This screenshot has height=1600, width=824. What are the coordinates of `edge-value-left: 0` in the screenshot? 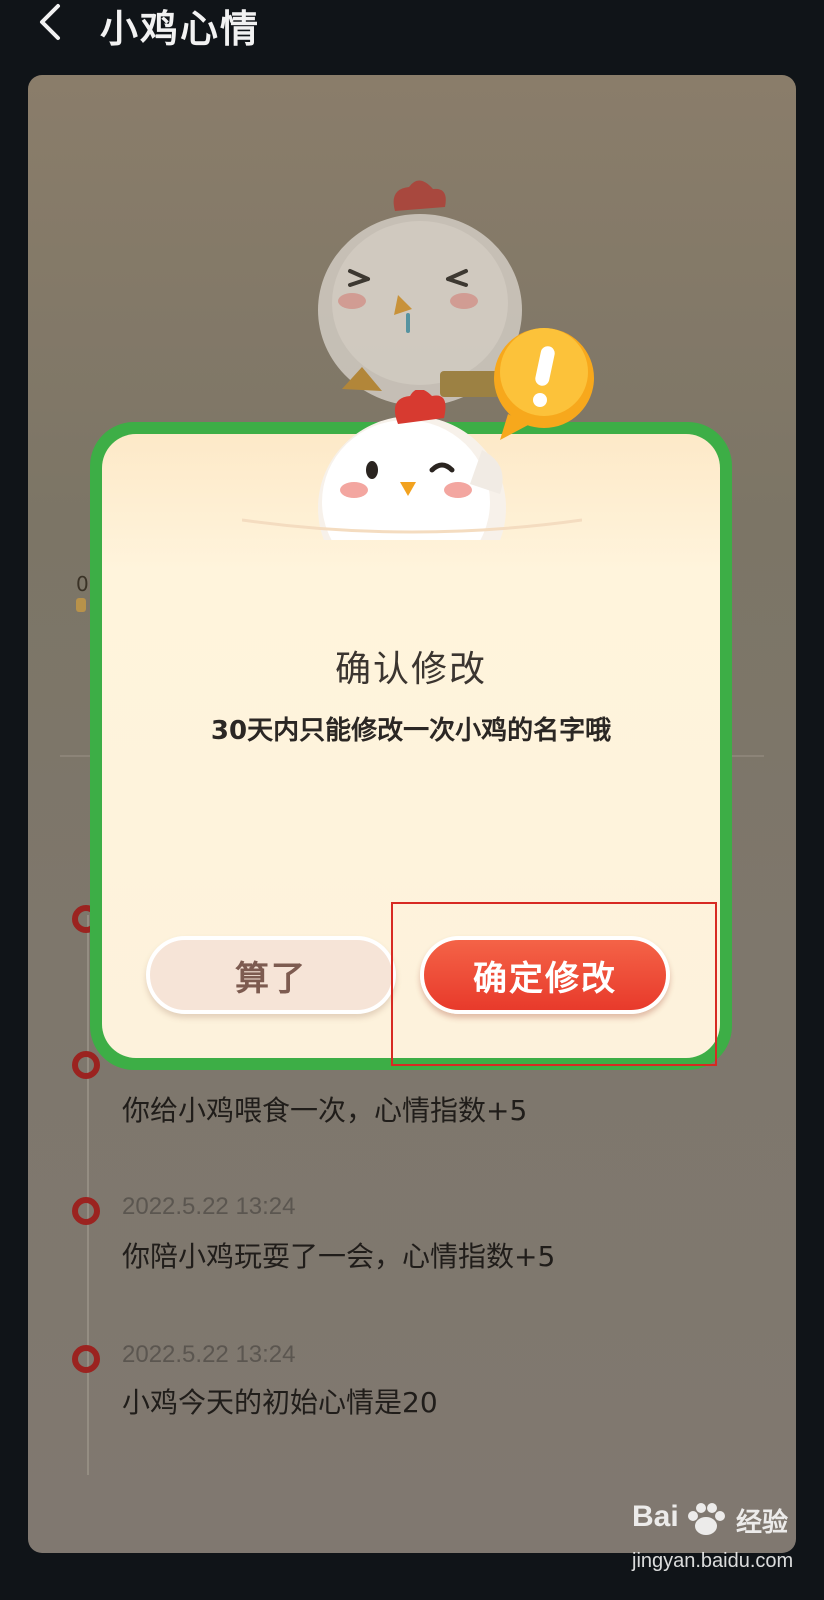 It's located at (82, 584).